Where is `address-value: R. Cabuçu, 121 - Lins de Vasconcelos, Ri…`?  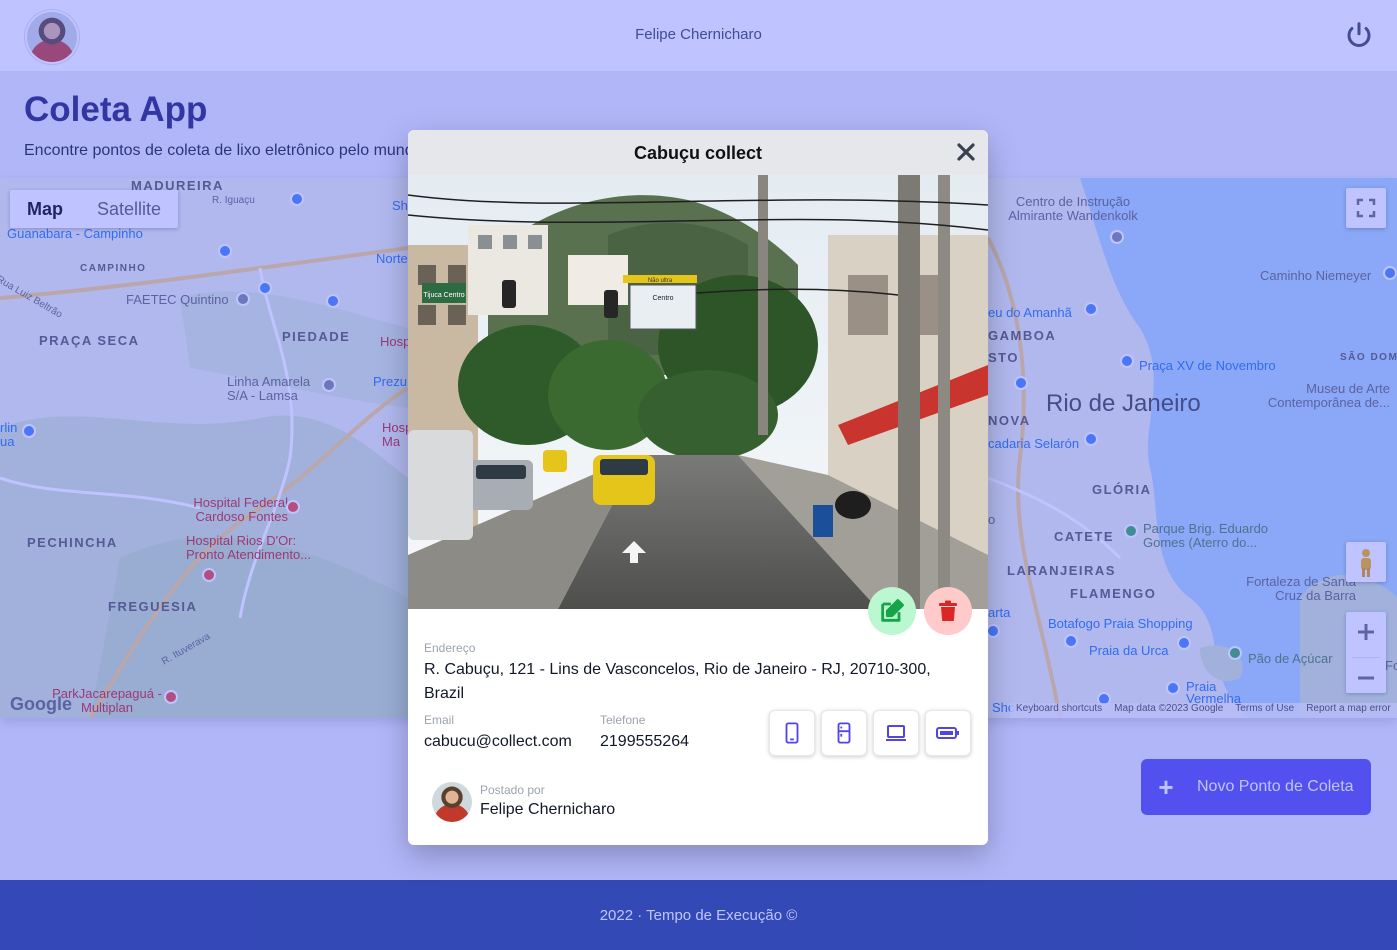 address-value: R. Cabuçu, 121 - Lins de Vasconcelos, Ri… is located at coordinates (677, 681).